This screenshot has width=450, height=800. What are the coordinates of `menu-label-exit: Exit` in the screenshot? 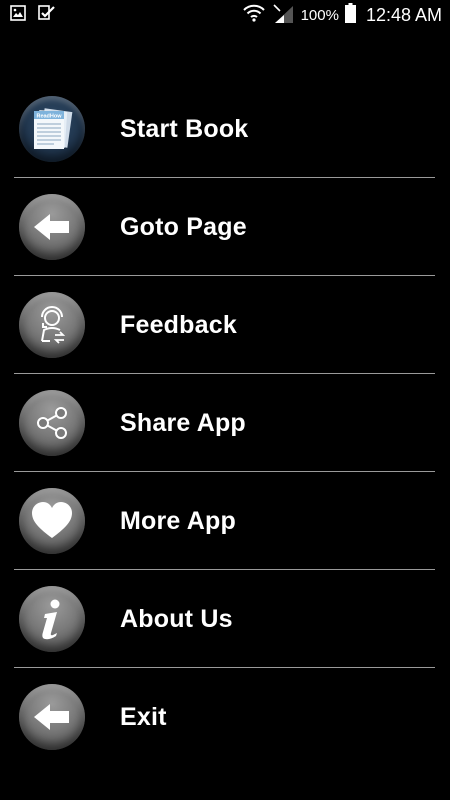 It's located at (143, 716).